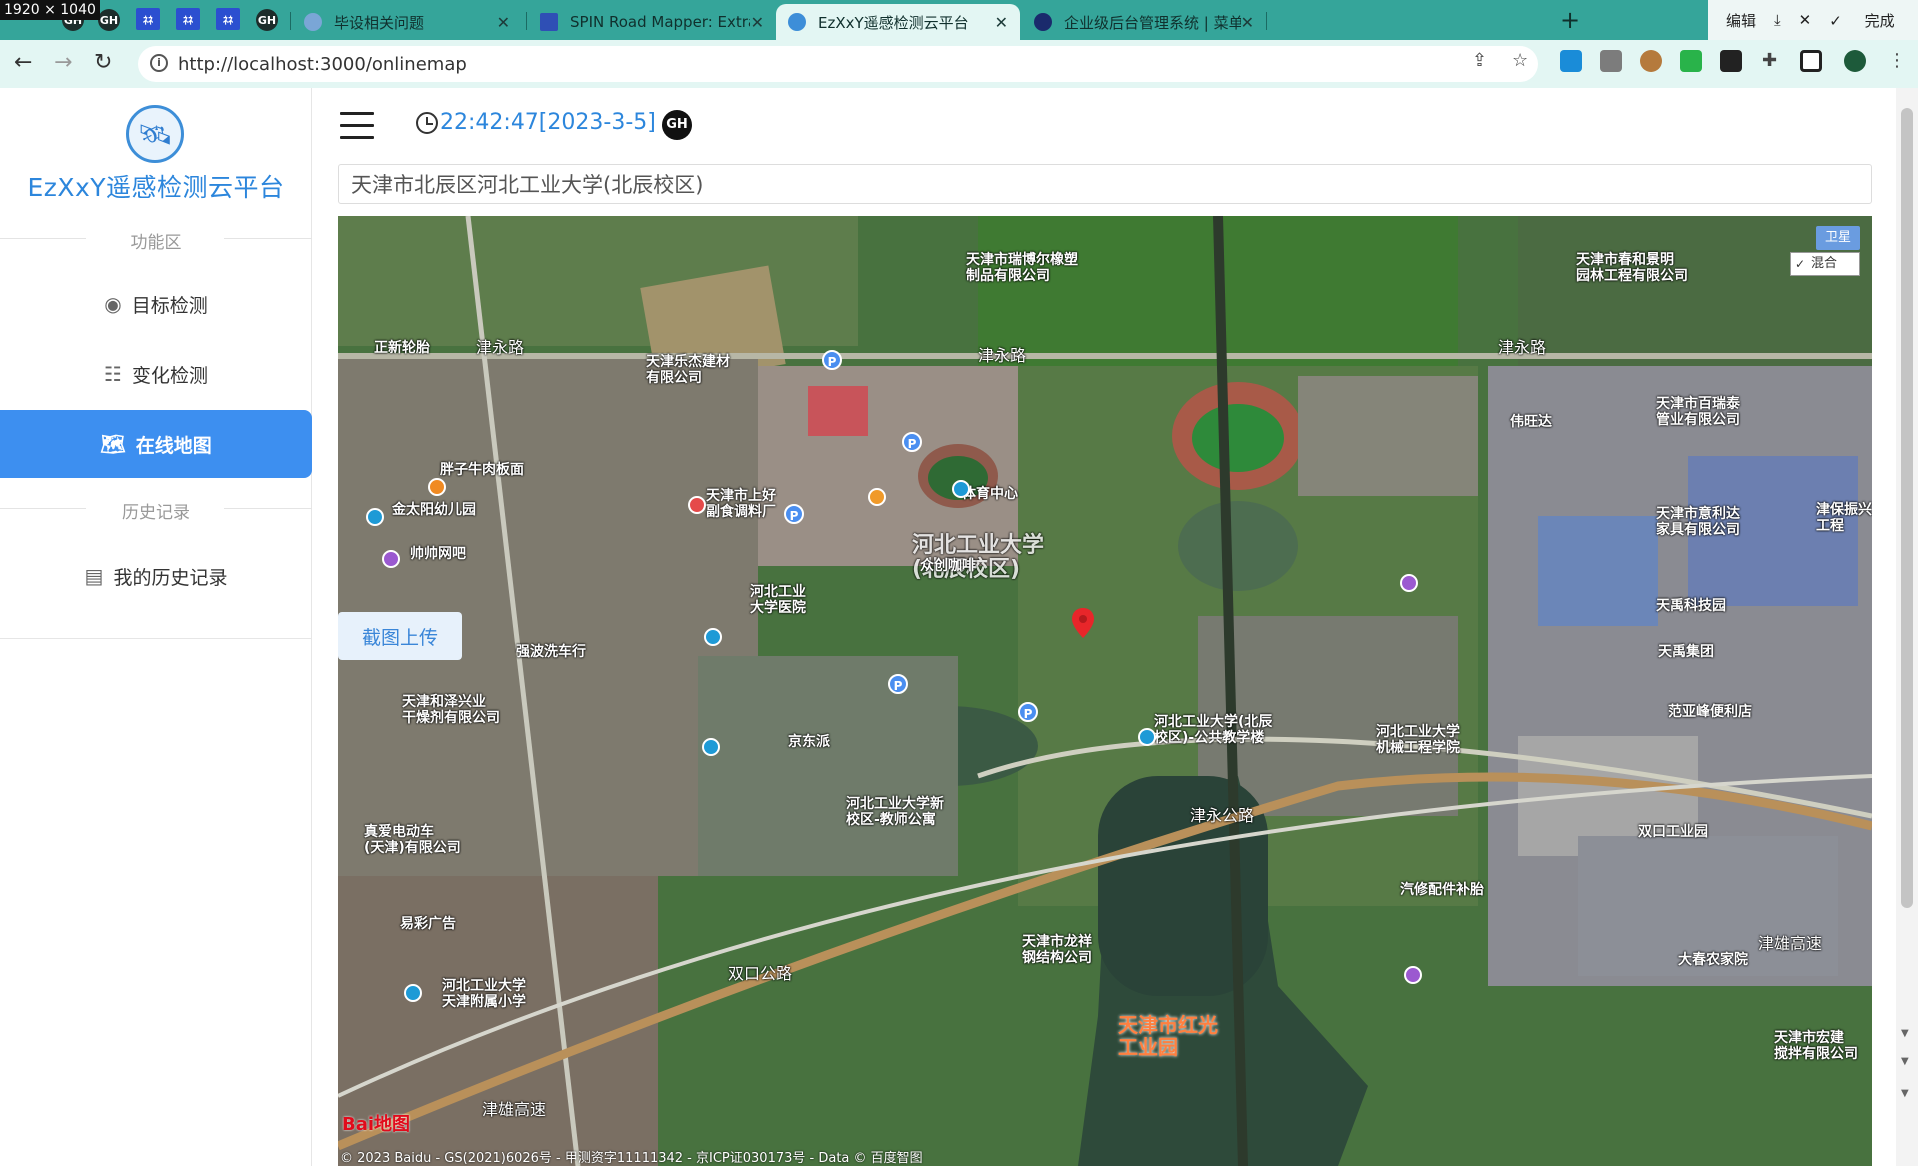  I want to click on map-type-hybrid-checkbox: 混合, so click(1825, 264).